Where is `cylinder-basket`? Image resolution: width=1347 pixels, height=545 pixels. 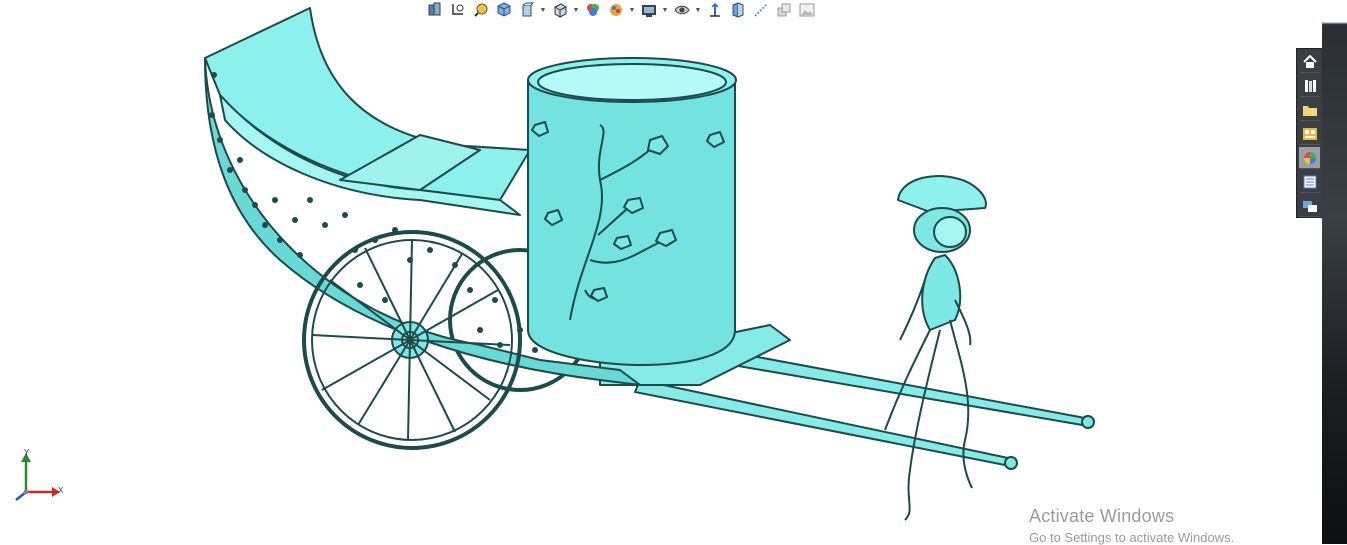 cylinder-basket is located at coordinates (632, 211).